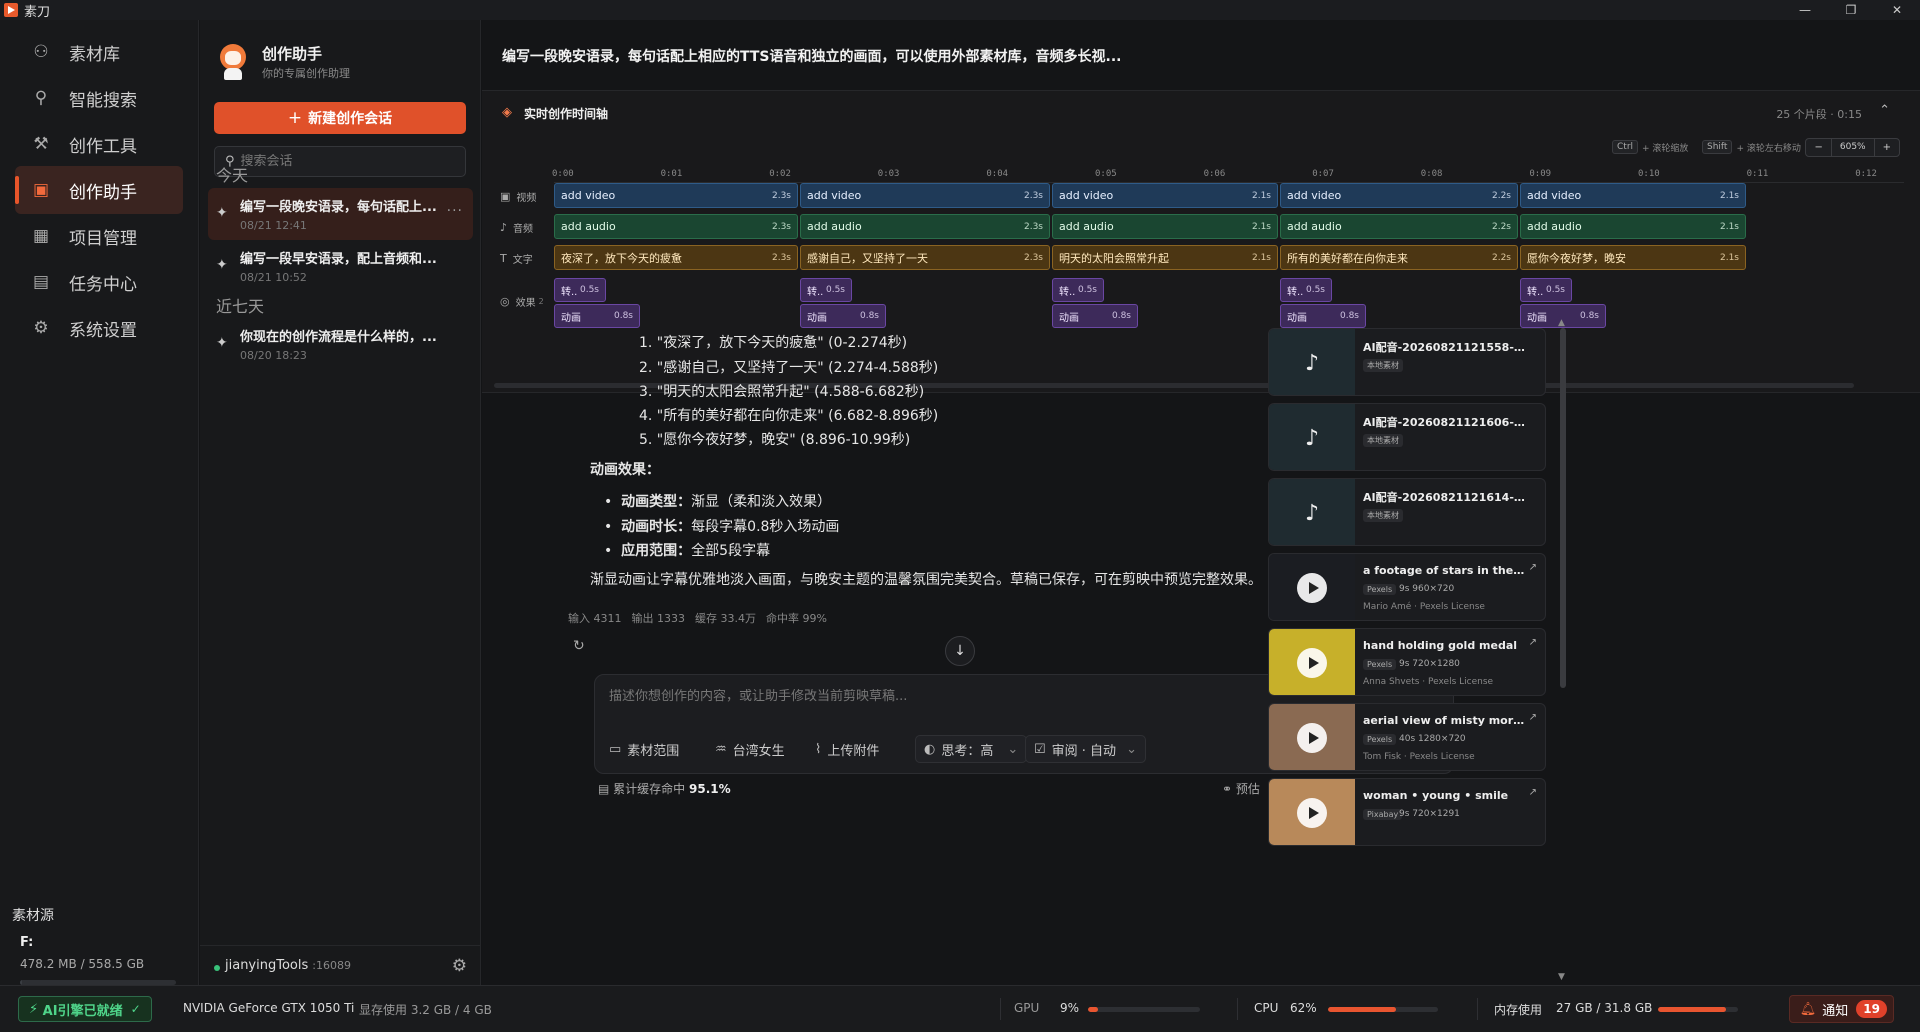 This screenshot has height=1032, width=1920. I want to click on nav-item-tasks: ▤ 任务中心, so click(99, 282).